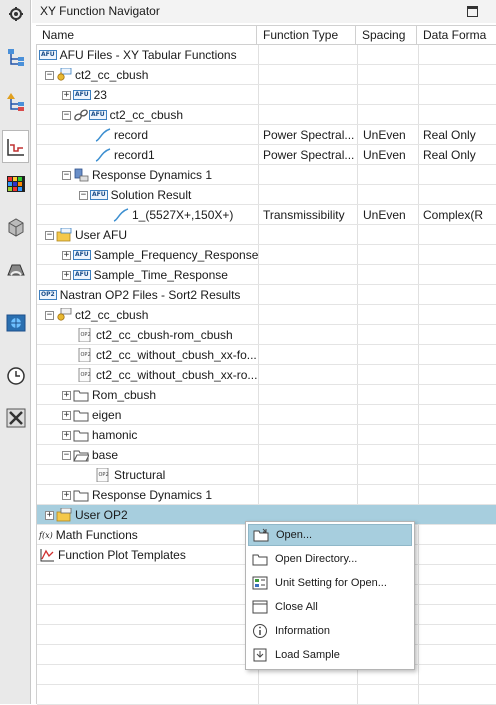 Image resolution: width=496 pixels, height=705 pixels. Describe the element at coordinates (260, 631) in the screenshot. I see `info-icon` at that location.